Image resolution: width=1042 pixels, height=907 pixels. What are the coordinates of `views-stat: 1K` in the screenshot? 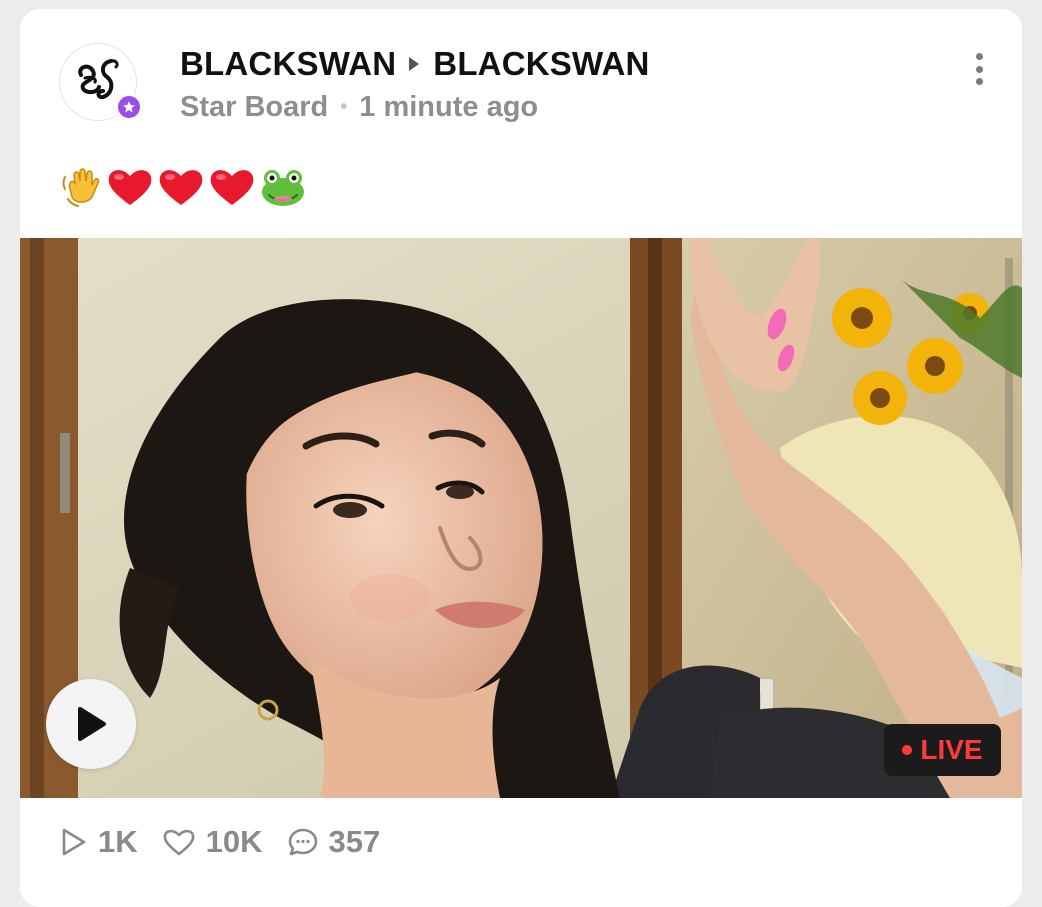 It's located at (99, 842).